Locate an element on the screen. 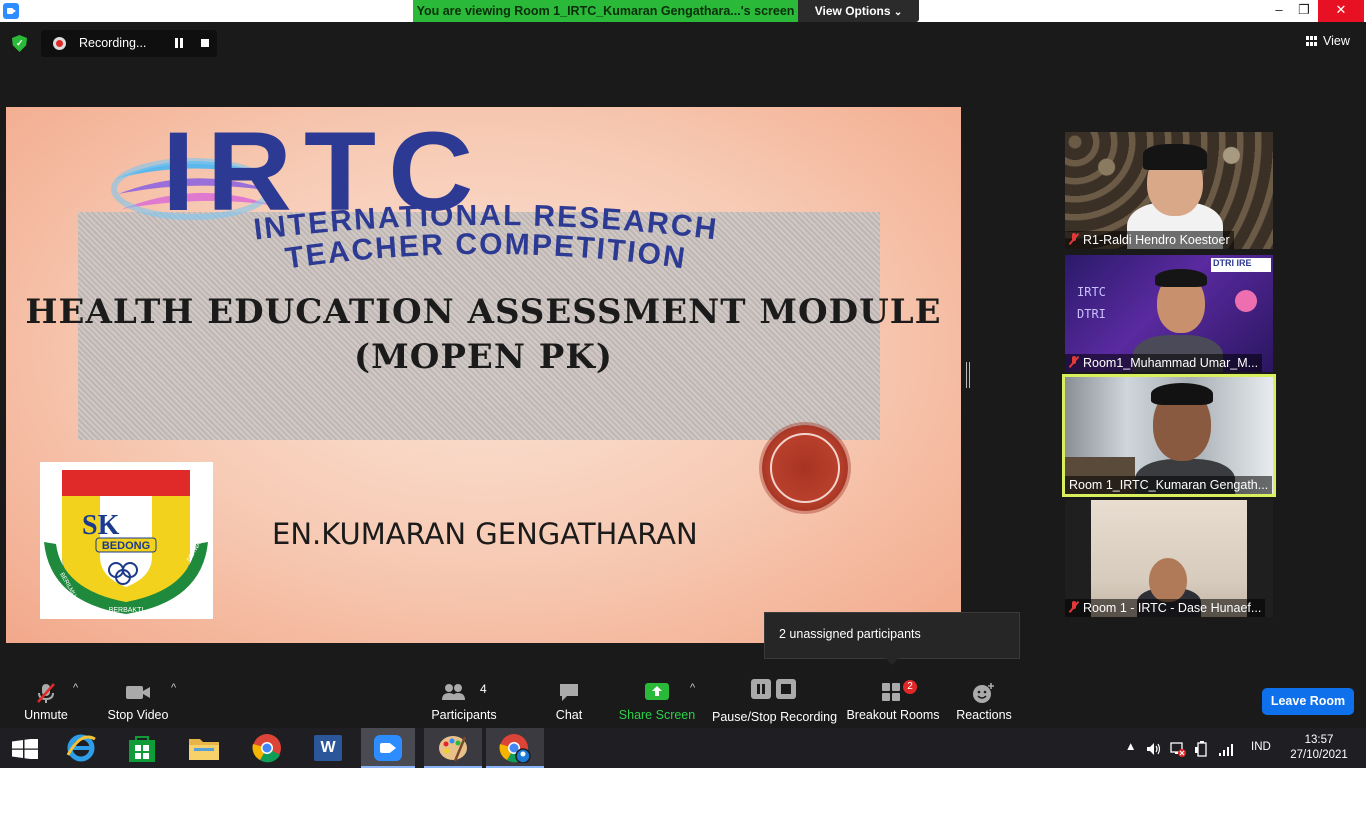 The height and width of the screenshot is (830, 1366). zoom-app-icon is located at coordinates (11, 11).